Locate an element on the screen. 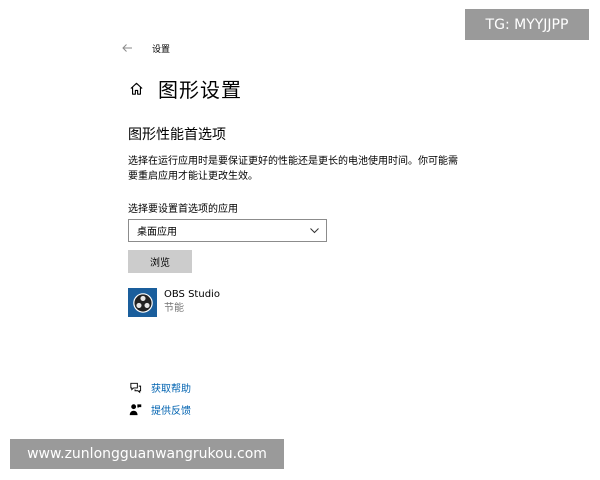 The height and width of the screenshot is (480, 600). watermark-bottom: www.zunlongguanwangrukou.com is located at coordinates (147, 454).